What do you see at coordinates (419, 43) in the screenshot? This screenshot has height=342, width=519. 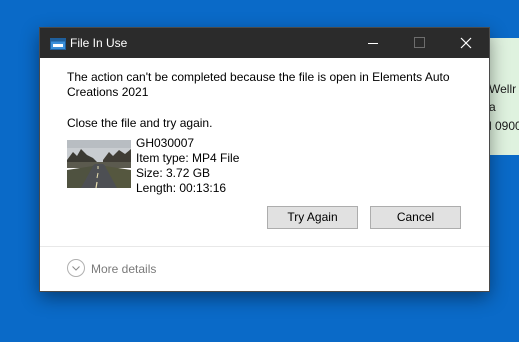 I see `maximize-icon` at bounding box center [419, 43].